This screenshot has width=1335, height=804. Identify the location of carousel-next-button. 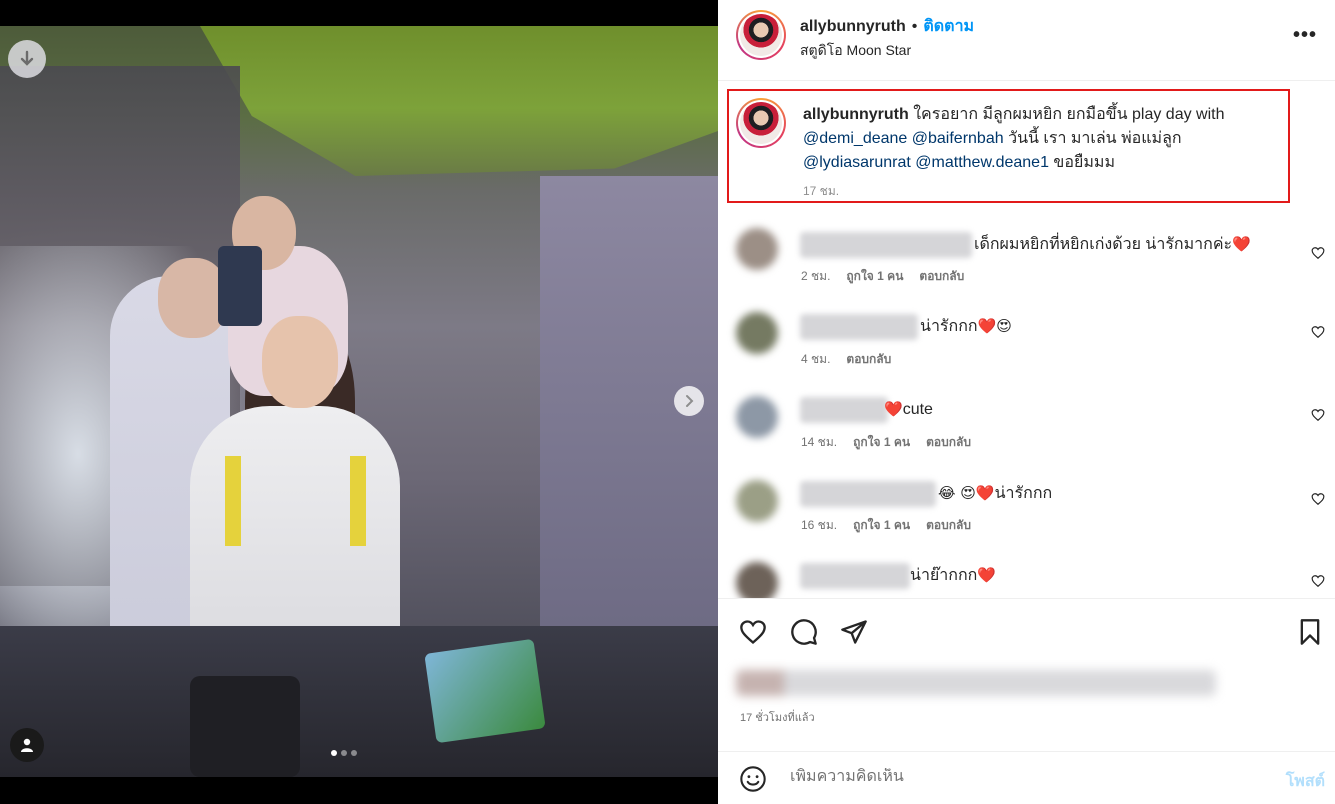
(689, 401).